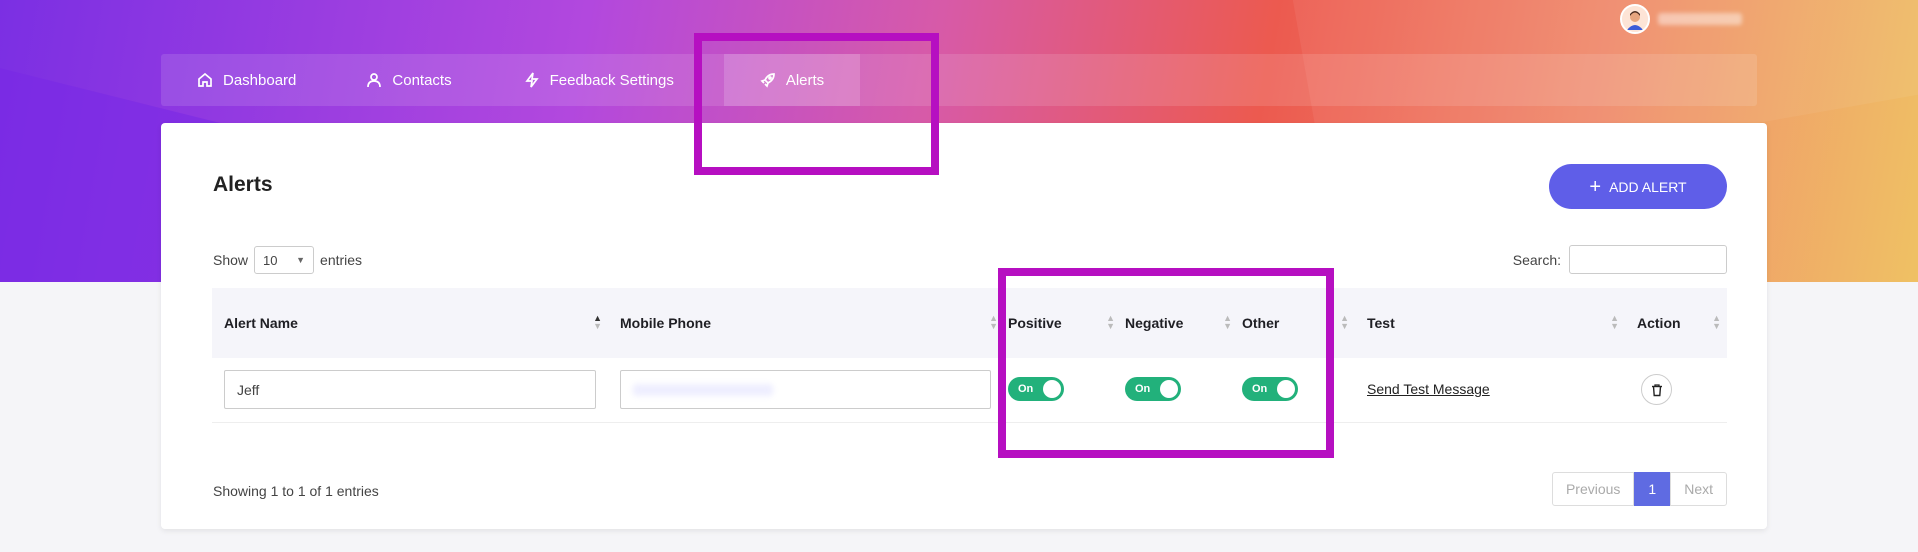 The height and width of the screenshot is (552, 1918). What do you see at coordinates (1652, 489) in the screenshot?
I see `page-1-button: 1` at bounding box center [1652, 489].